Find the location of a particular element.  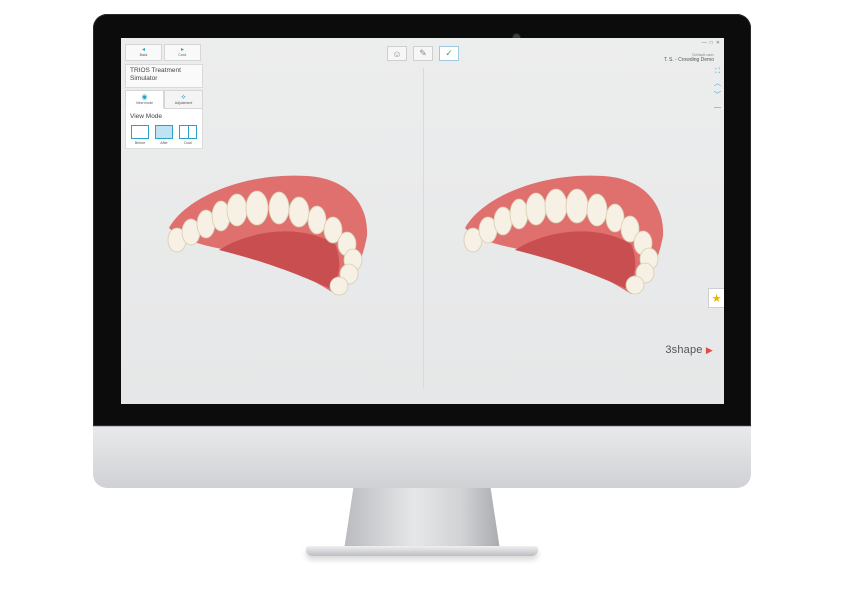

fit-view-icon: ⛶ is located at coordinates (717, 71).